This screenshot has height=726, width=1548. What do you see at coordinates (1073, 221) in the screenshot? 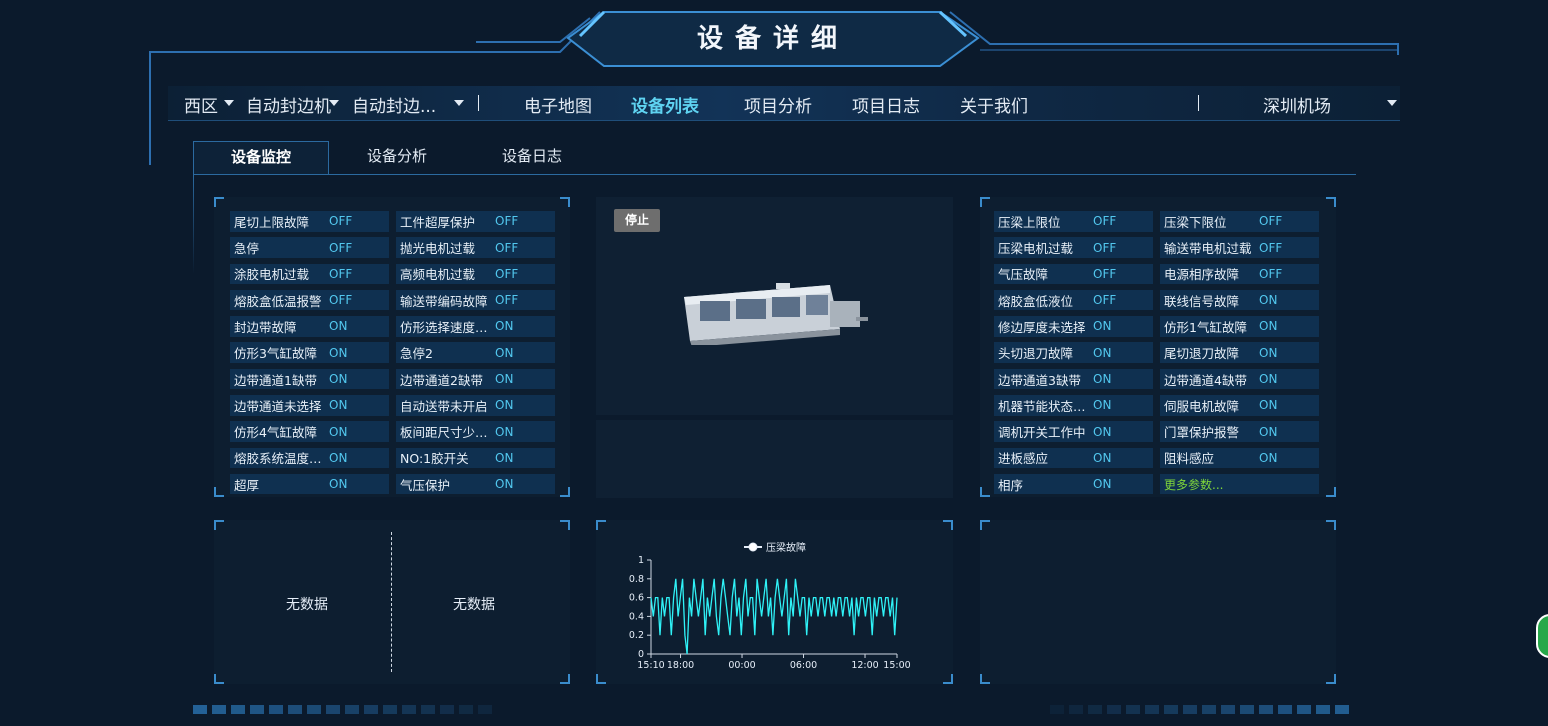
I see `status-item: 压梁上限位 OFF` at bounding box center [1073, 221].